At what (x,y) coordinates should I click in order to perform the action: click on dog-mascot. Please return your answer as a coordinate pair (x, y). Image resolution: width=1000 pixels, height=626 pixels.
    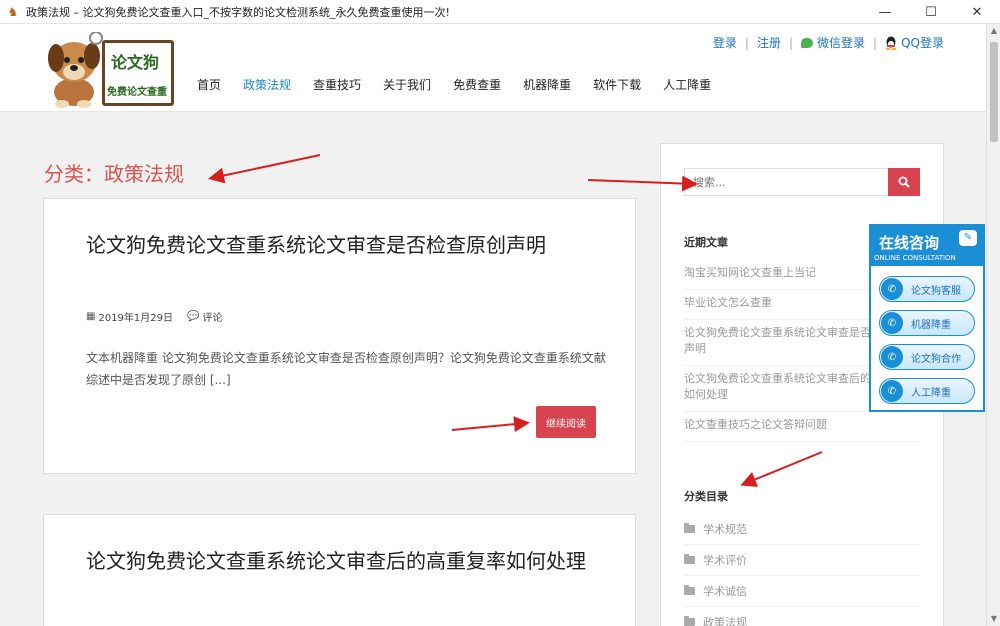
    Looking at the image, I should click on (75, 70).